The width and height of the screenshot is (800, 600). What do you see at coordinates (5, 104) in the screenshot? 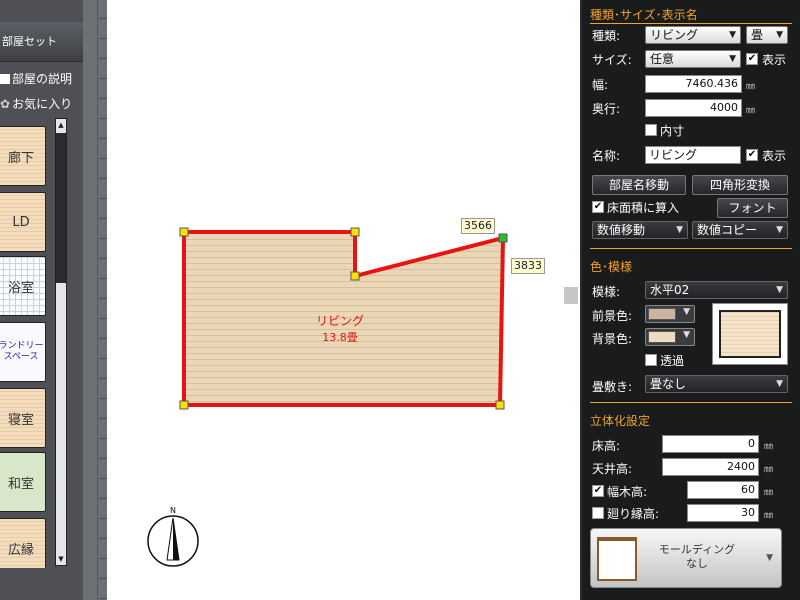
I see `gear-icon: ✿` at bounding box center [5, 104].